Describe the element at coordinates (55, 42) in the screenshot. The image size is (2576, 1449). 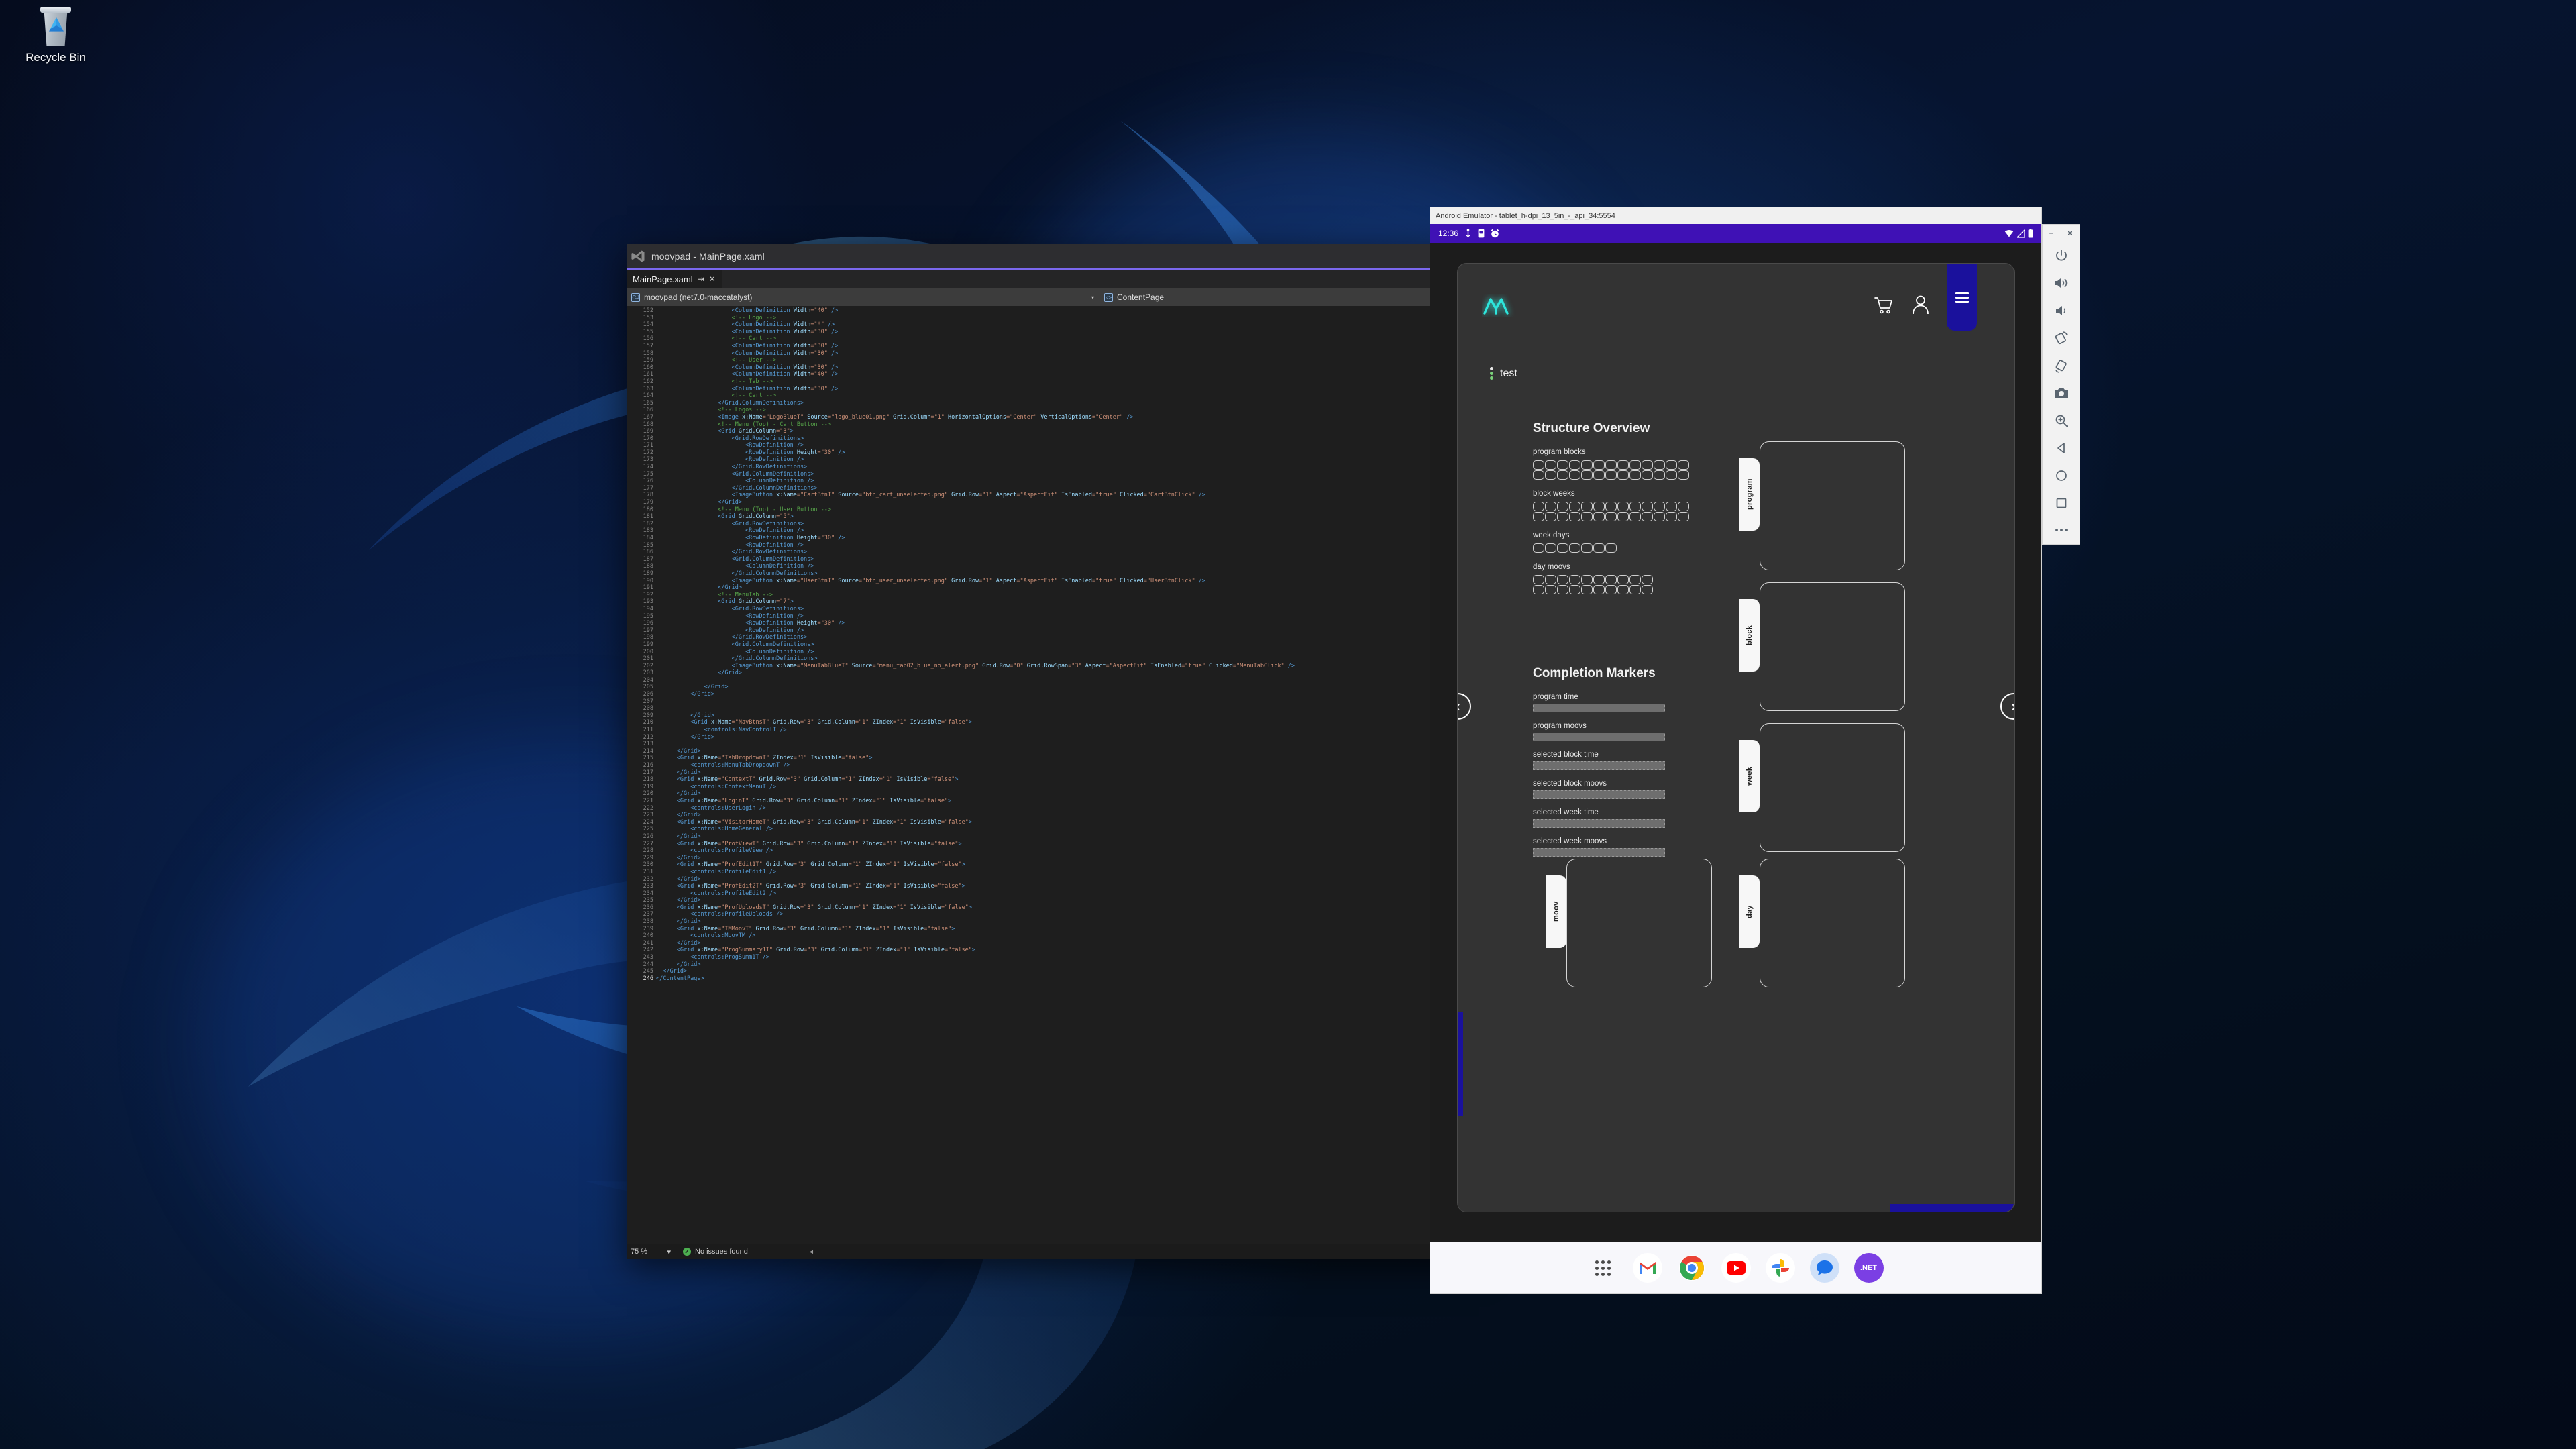
I see `desktop-icon-recycle-bin: Recycle Bin` at that location.